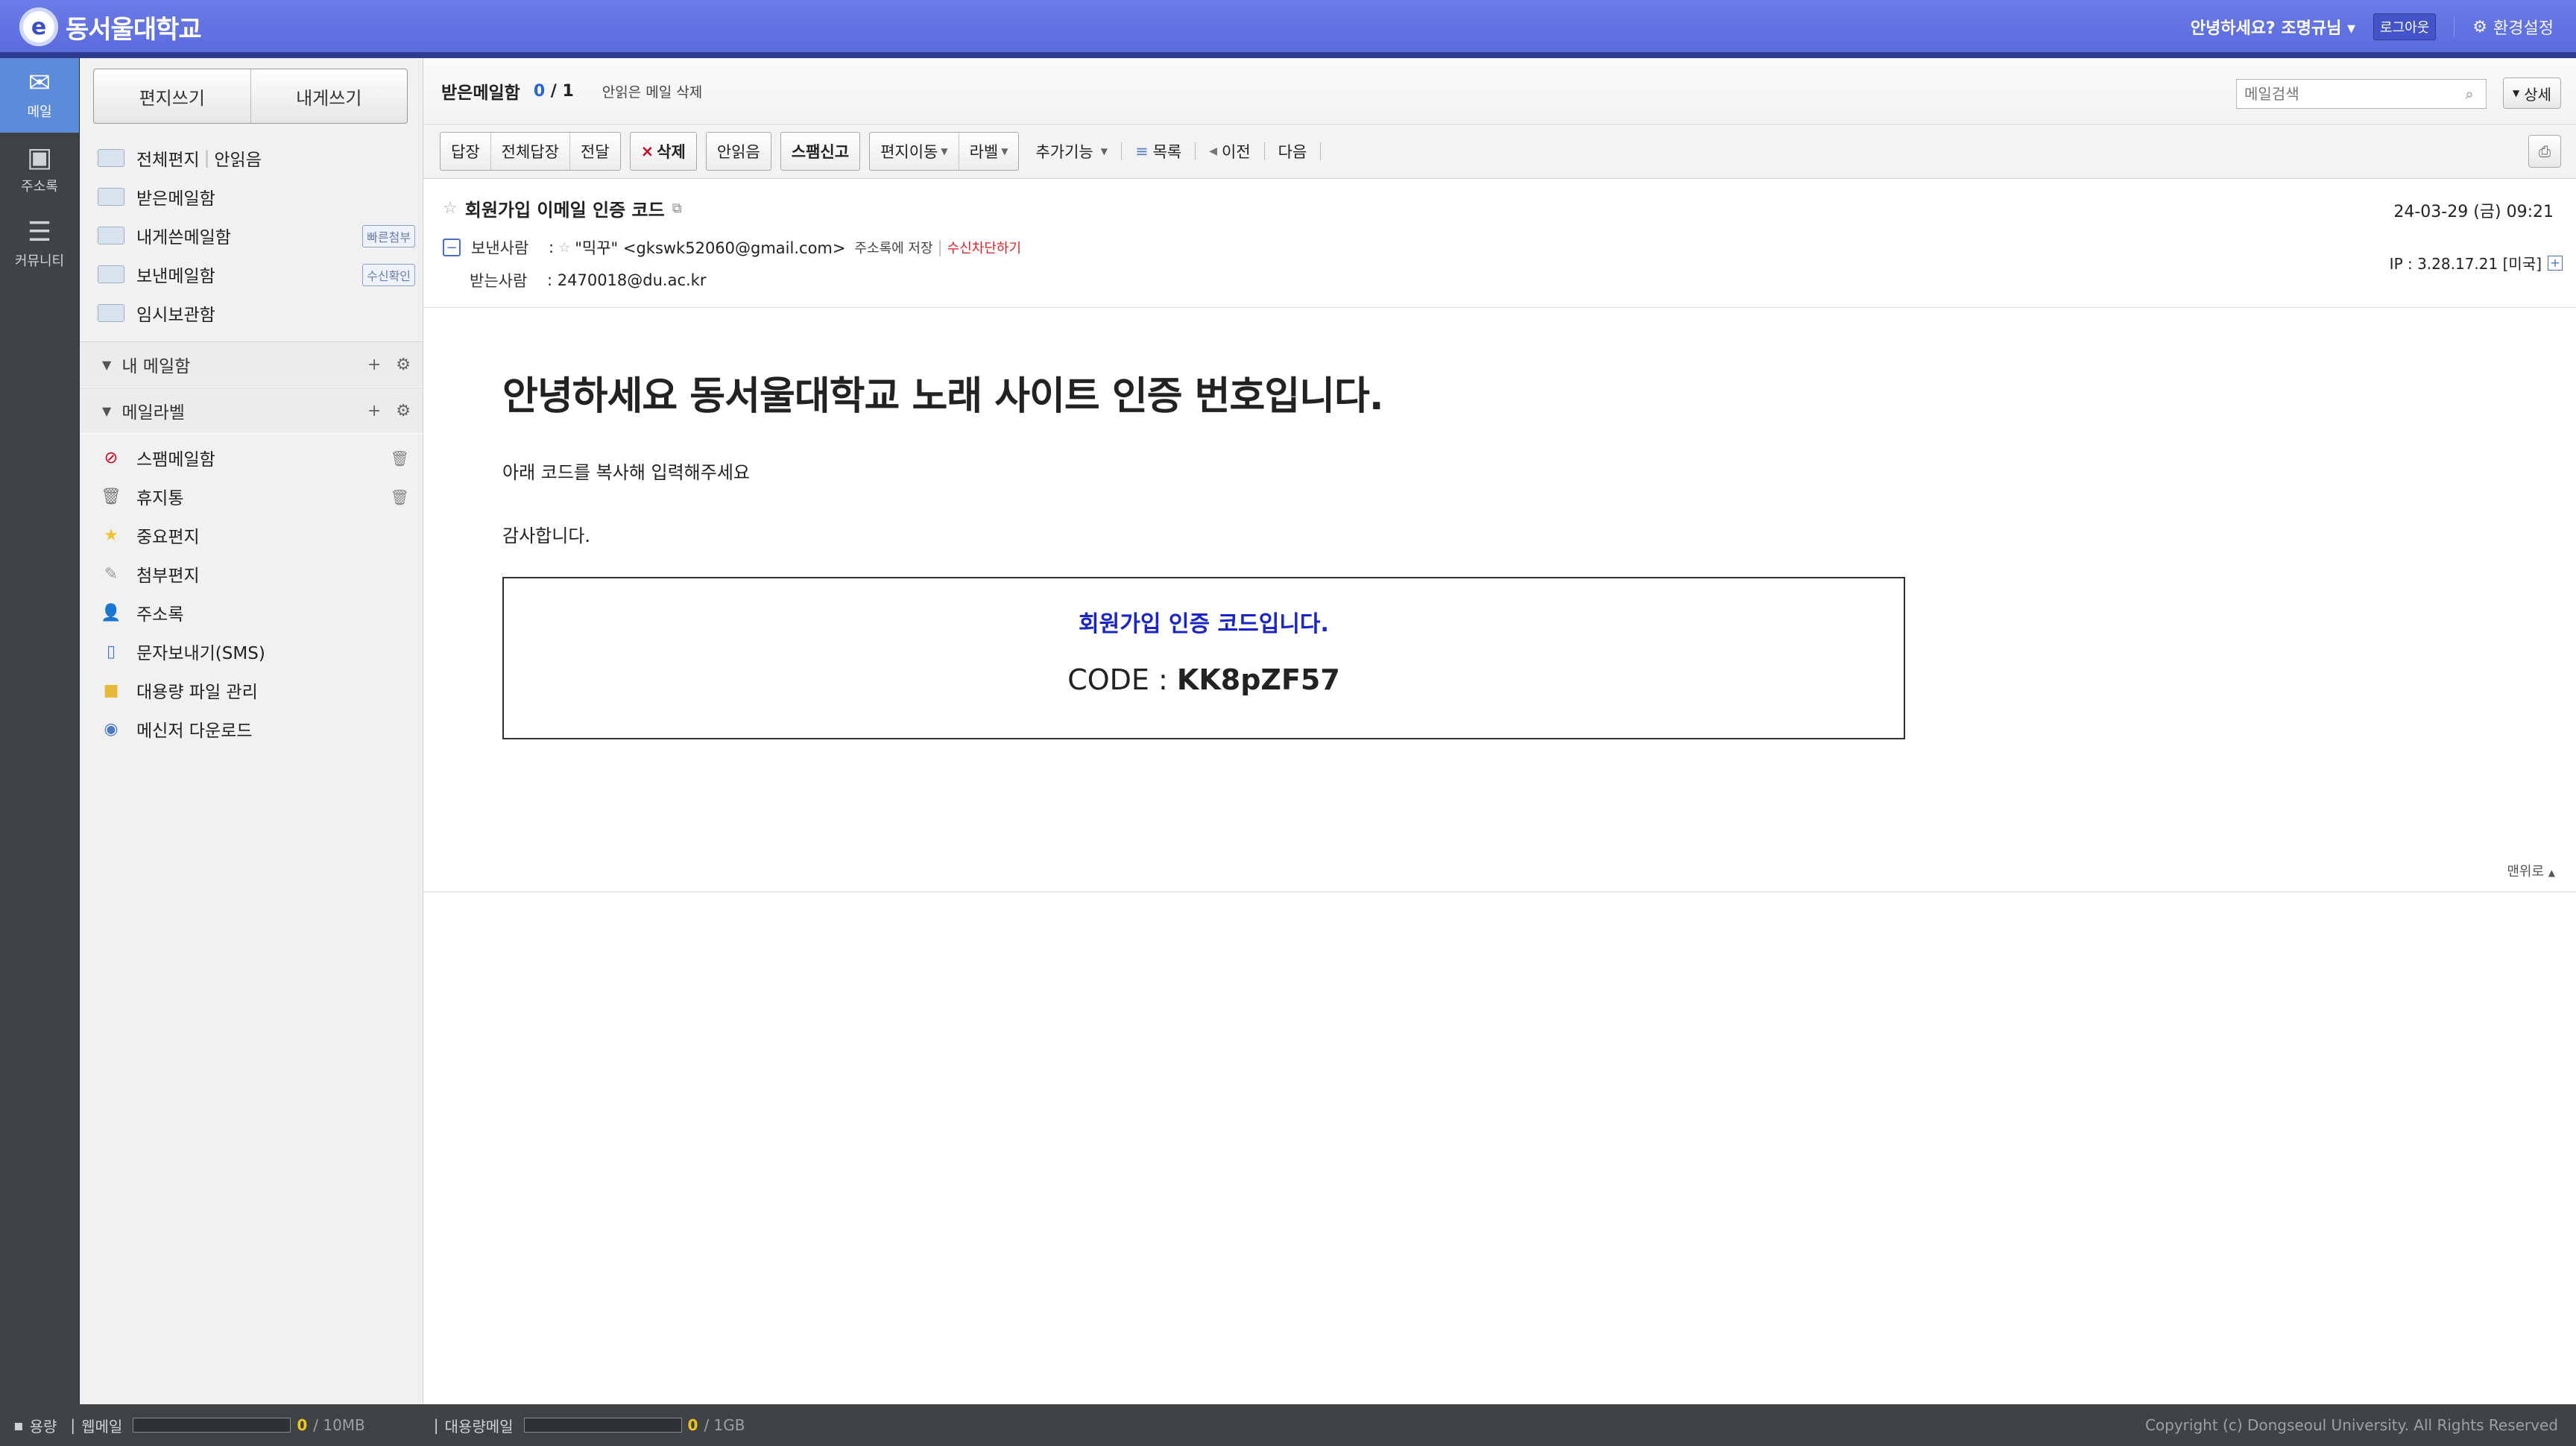  I want to click on total-count: 1, so click(568, 91).